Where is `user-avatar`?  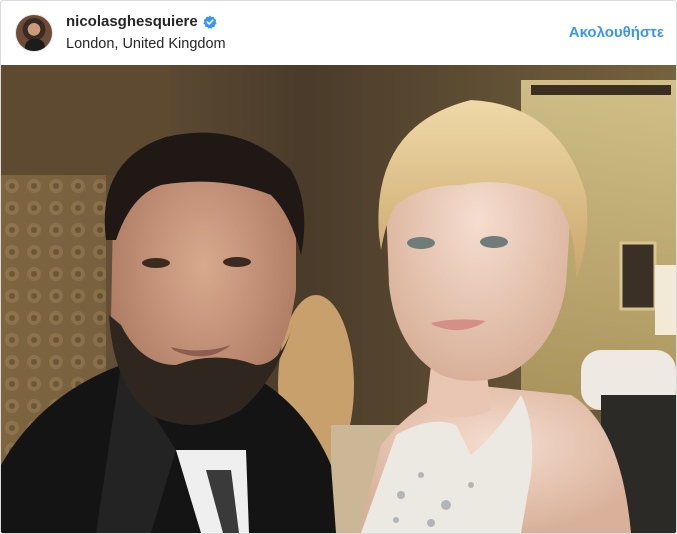 user-avatar is located at coordinates (34, 33).